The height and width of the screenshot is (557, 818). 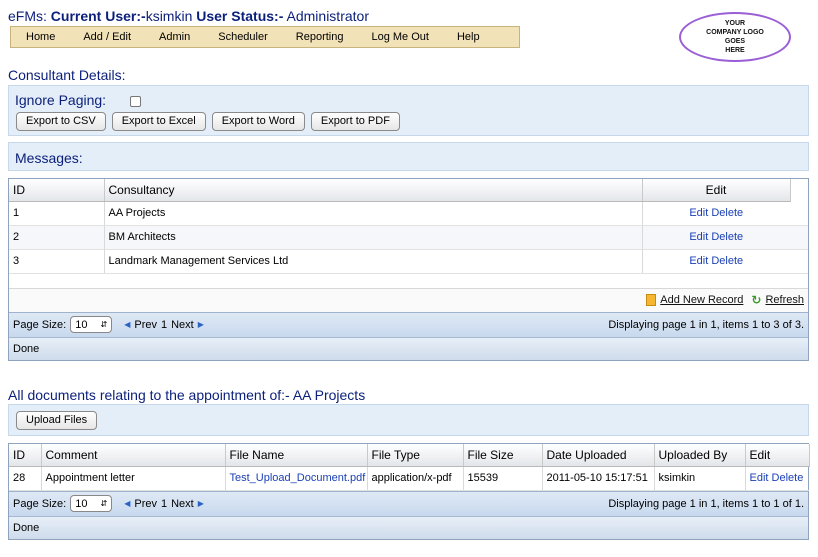 I want to click on menu-reporting: Reporting, so click(x=320, y=37).